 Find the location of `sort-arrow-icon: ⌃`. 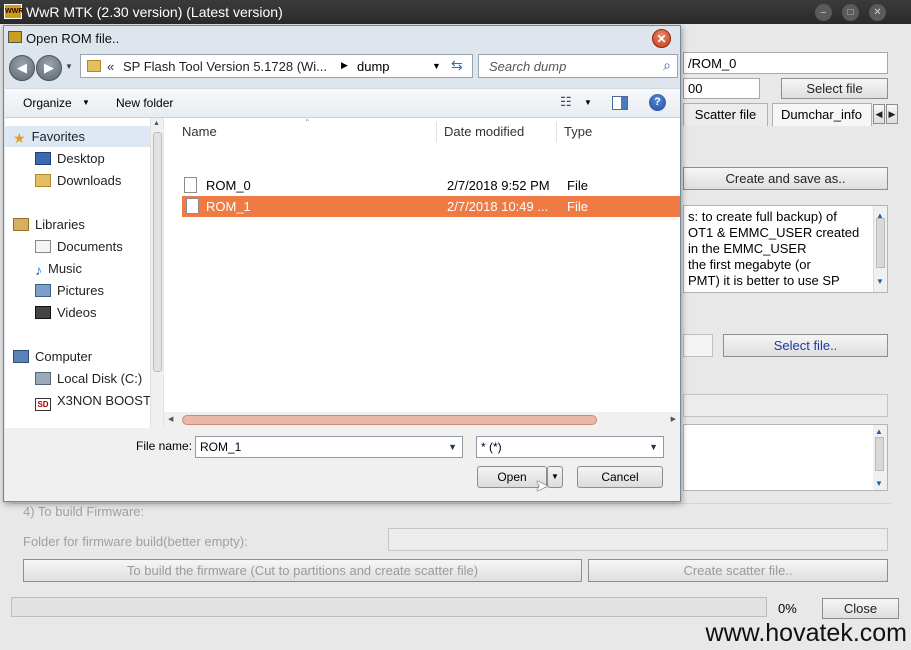

sort-arrow-icon: ⌃ is located at coordinates (307, 122).